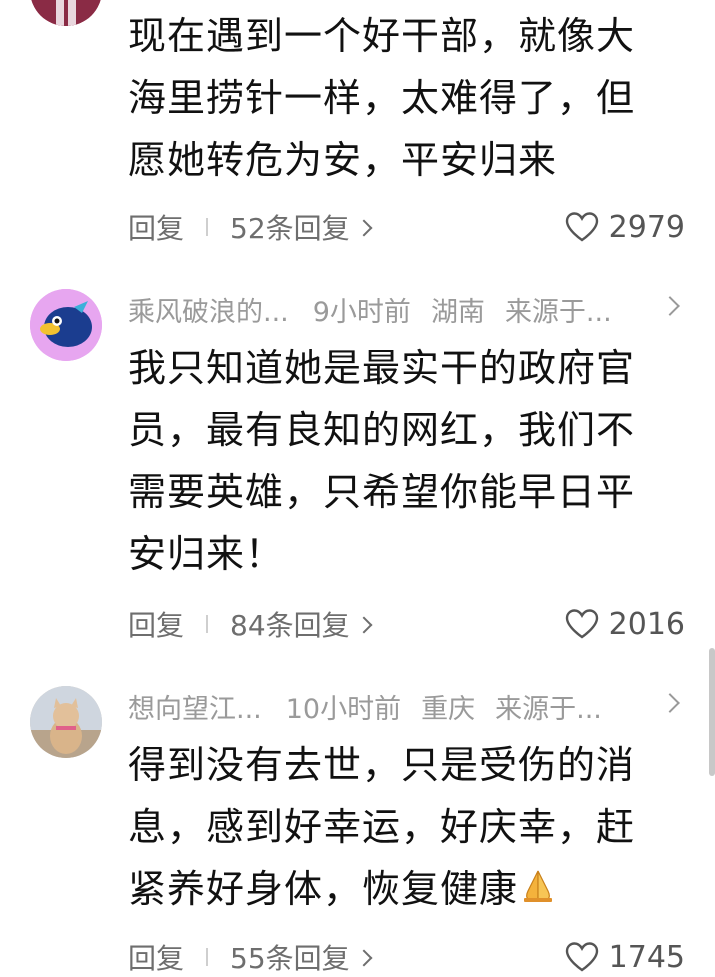  Describe the element at coordinates (343, 709) in the screenshot. I see `timestamp: 10小时前` at that location.